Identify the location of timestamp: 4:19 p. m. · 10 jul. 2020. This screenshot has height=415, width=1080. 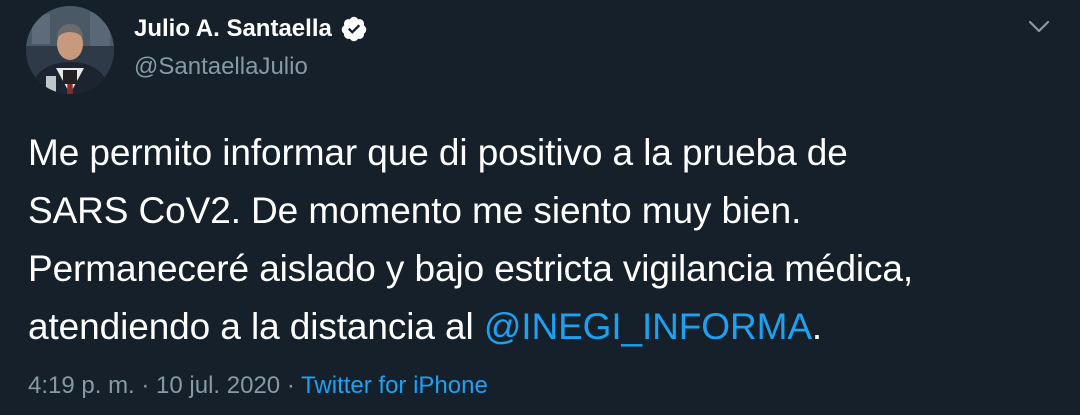
(154, 385).